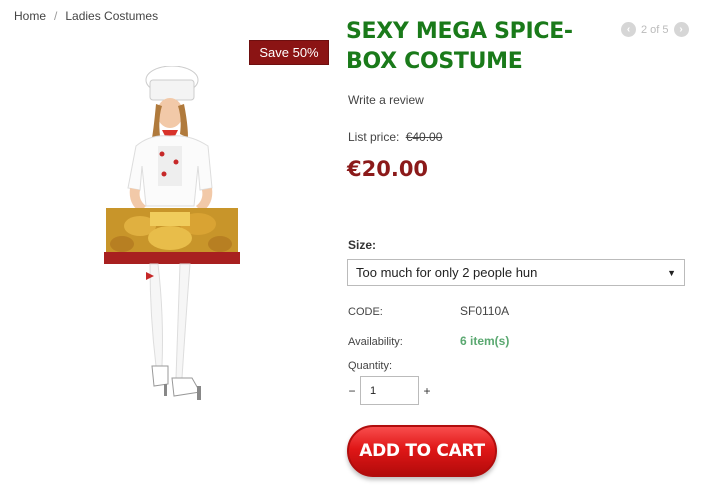  Describe the element at coordinates (289, 52) in the screenshot. I see `discount-badge: Save 50%` at that location.